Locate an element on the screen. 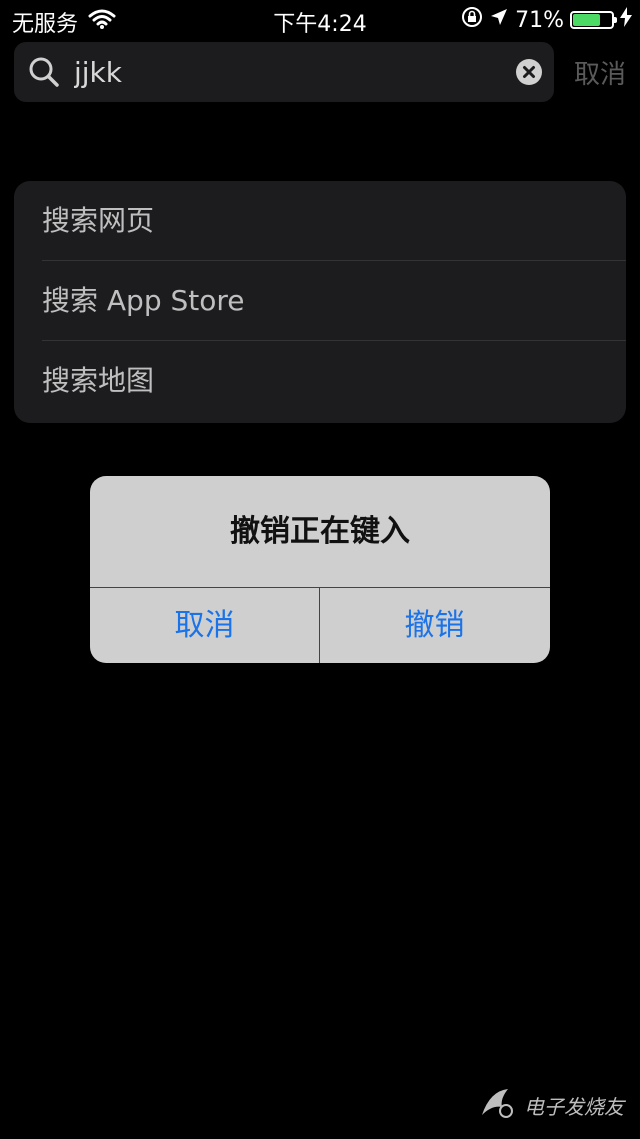  battery-nub is located at coordinates (615, 20).